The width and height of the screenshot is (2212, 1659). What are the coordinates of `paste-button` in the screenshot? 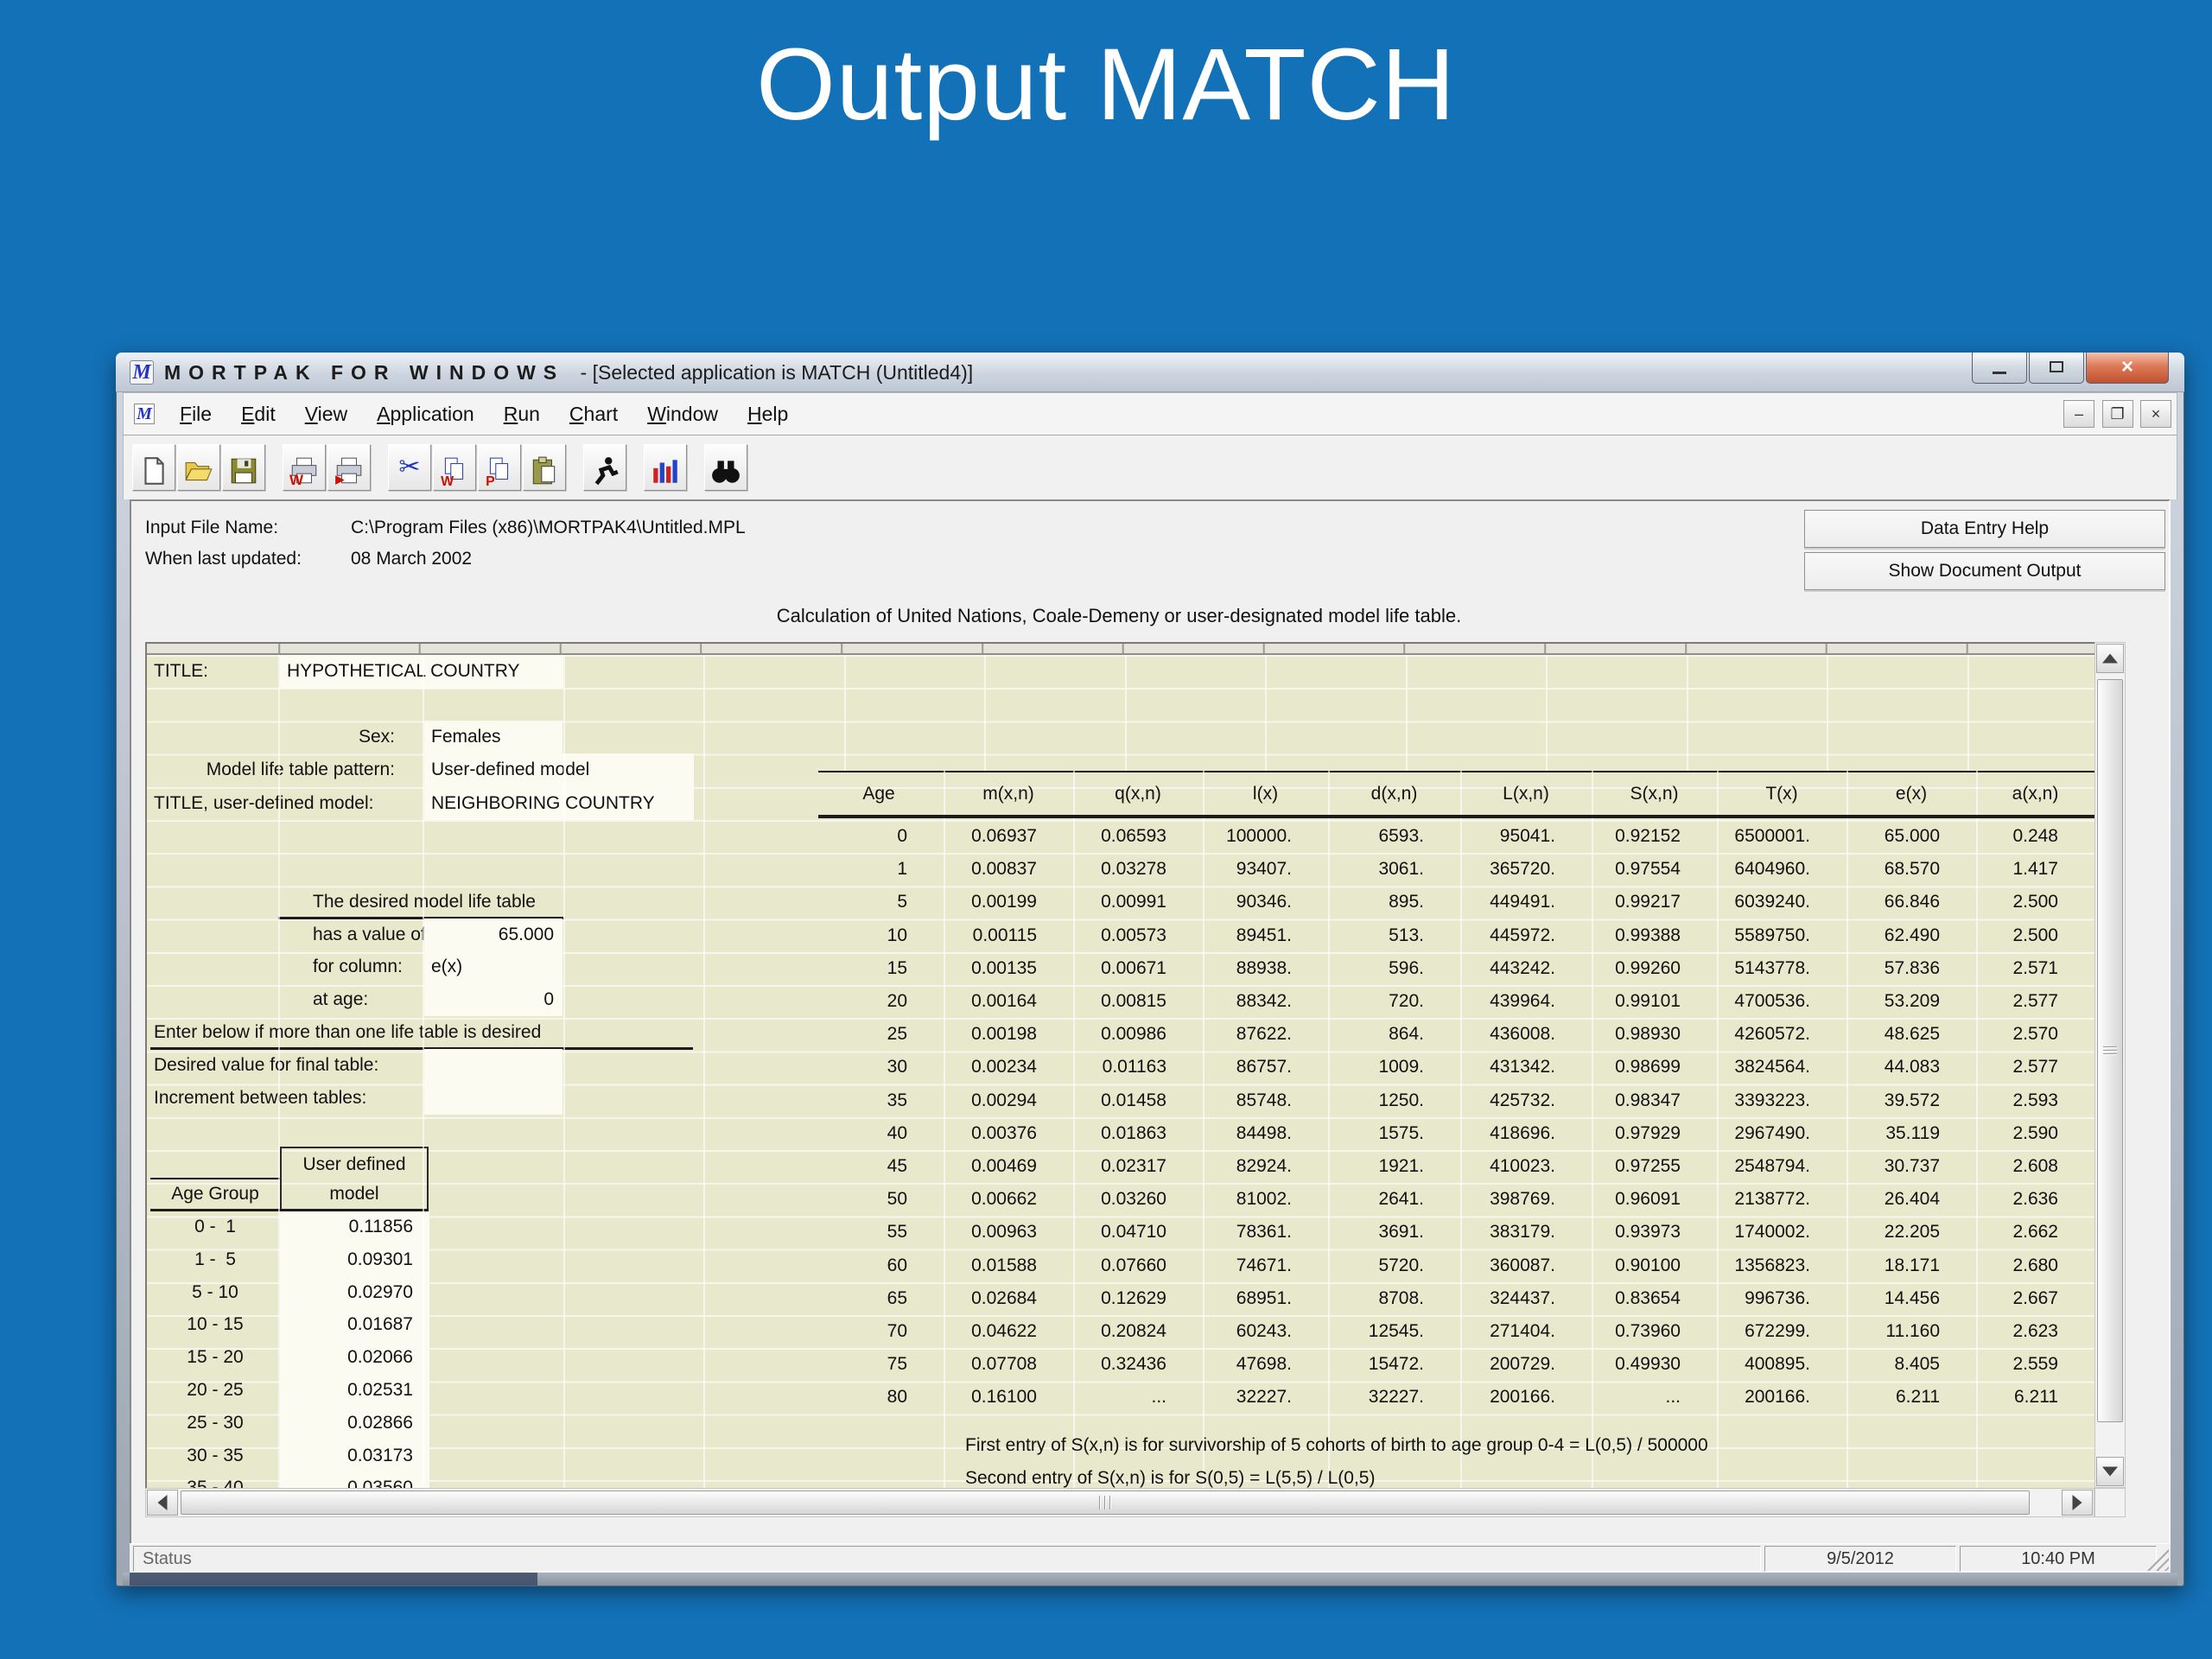 It's located at (544, 467).